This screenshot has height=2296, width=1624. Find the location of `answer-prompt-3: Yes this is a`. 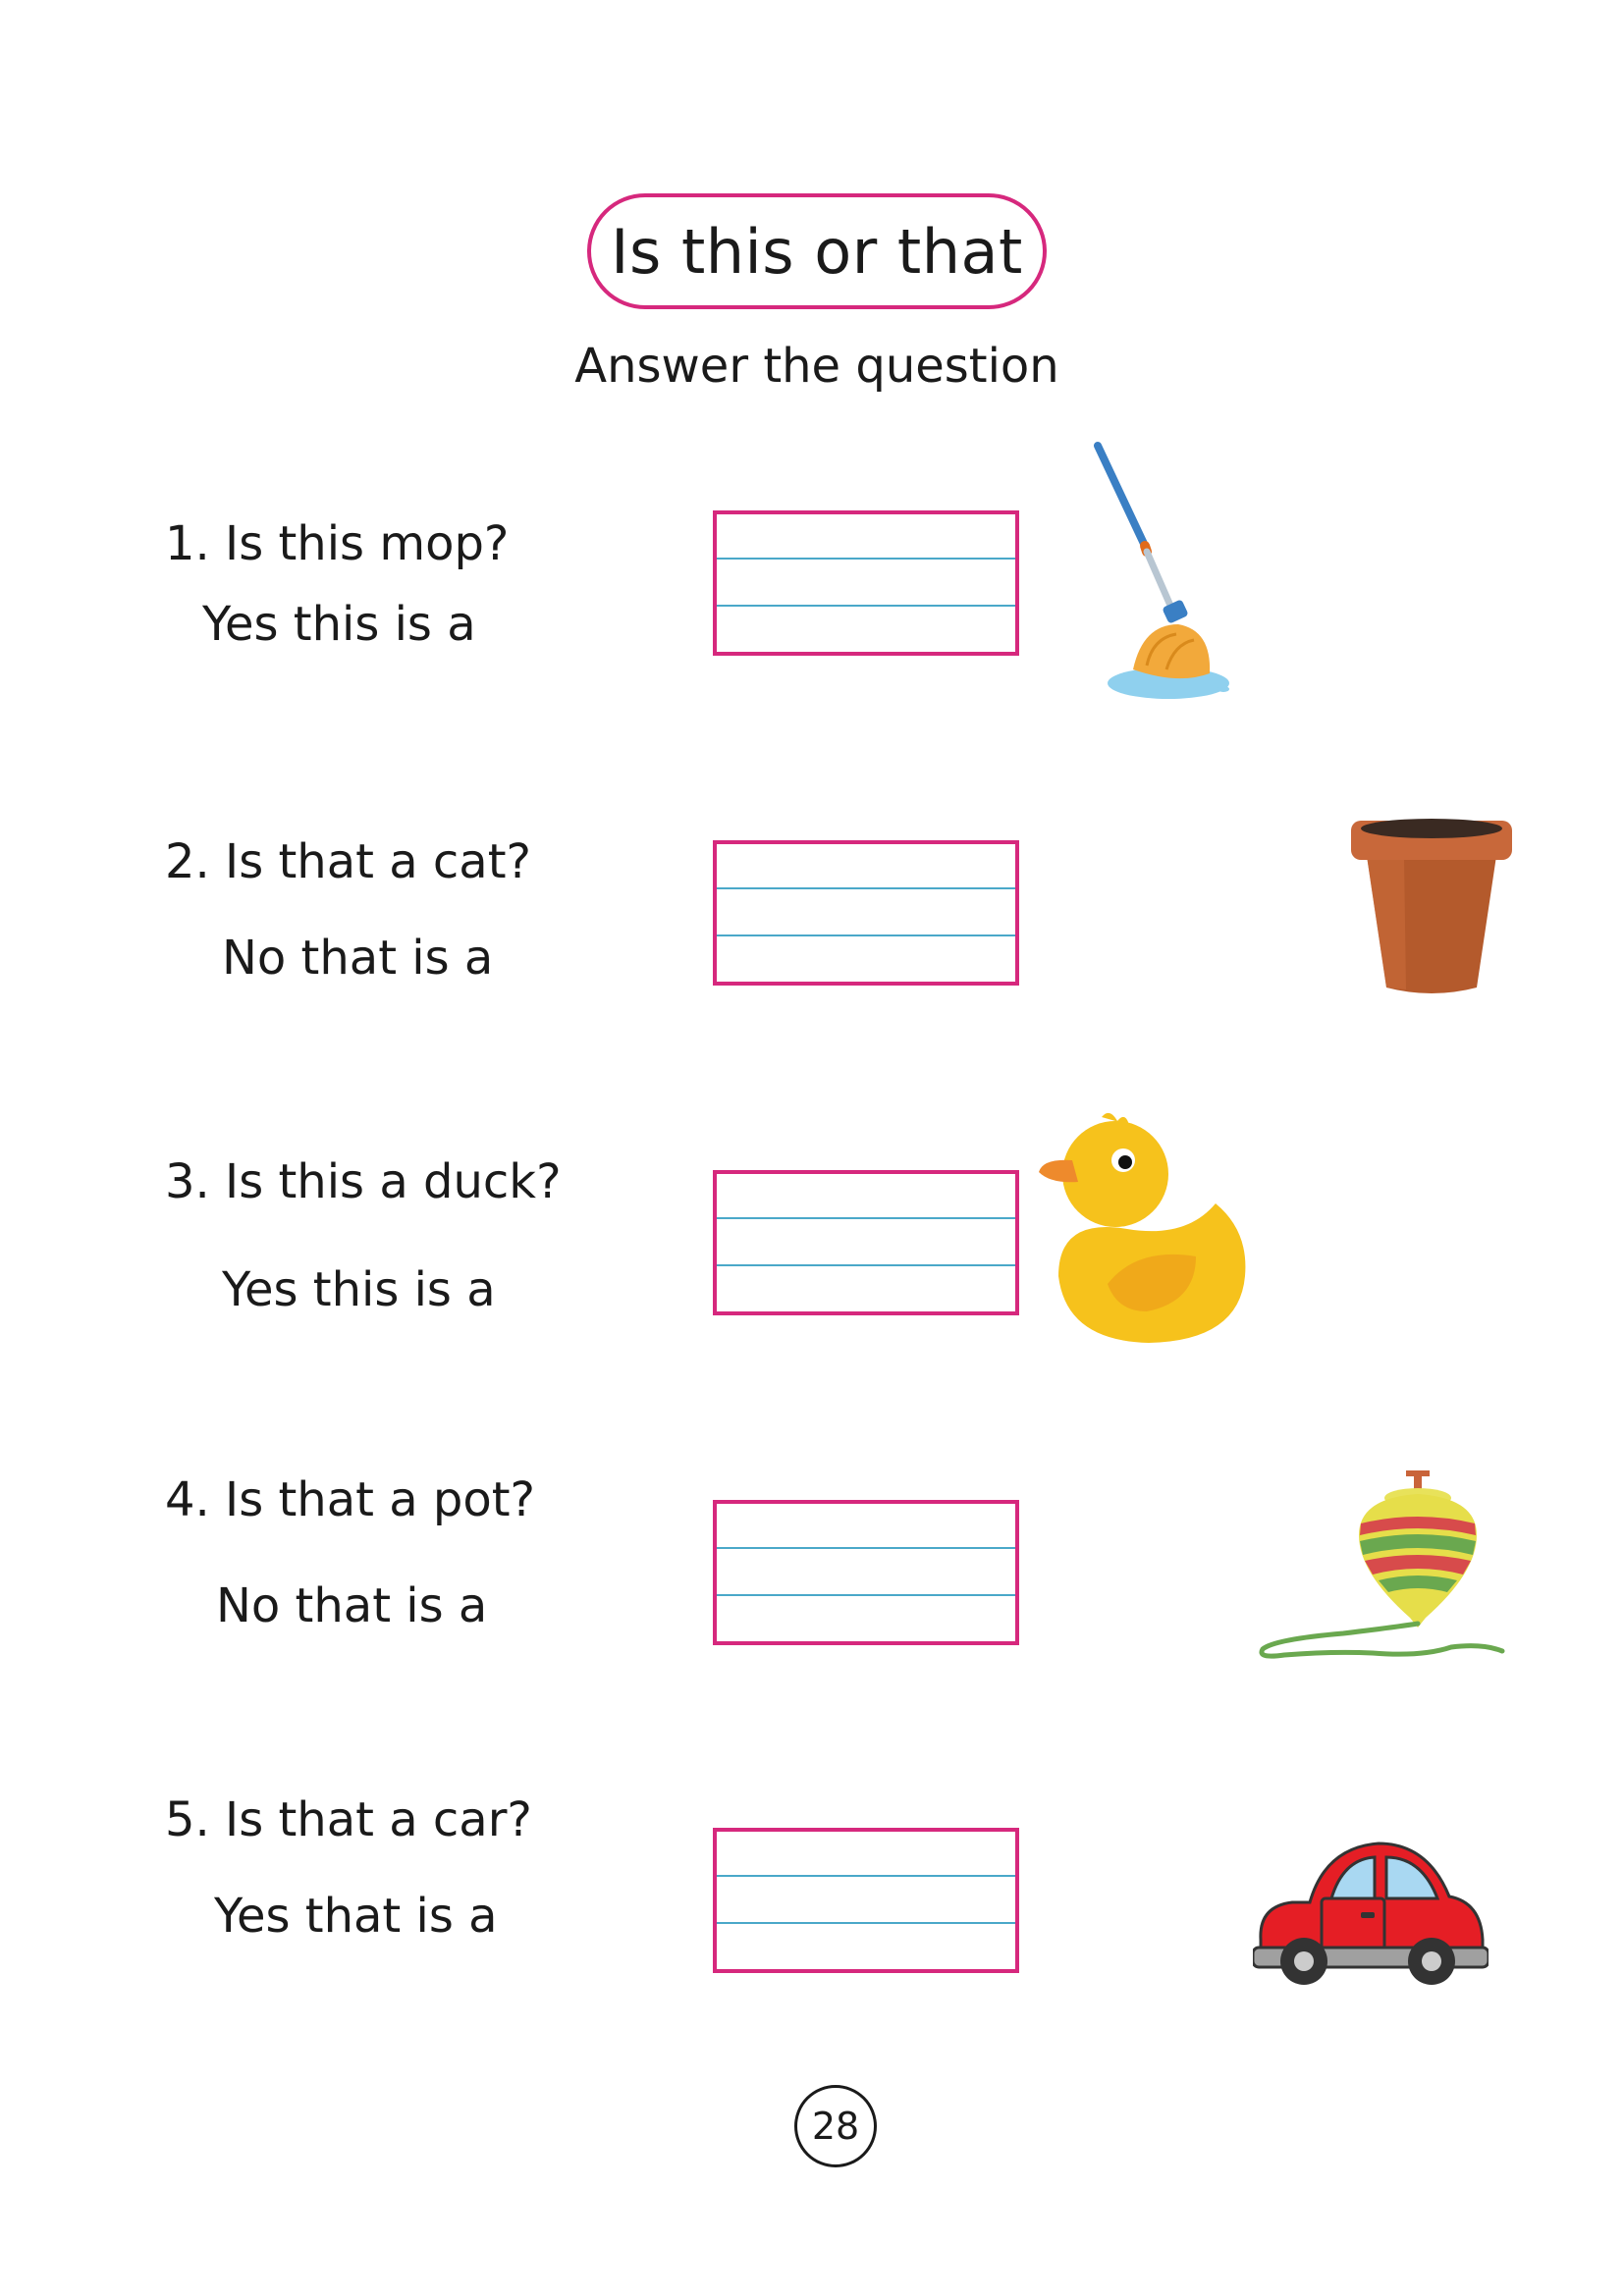

answer-prompt-3: Yes this is a is located at coordinates (359, 1290).